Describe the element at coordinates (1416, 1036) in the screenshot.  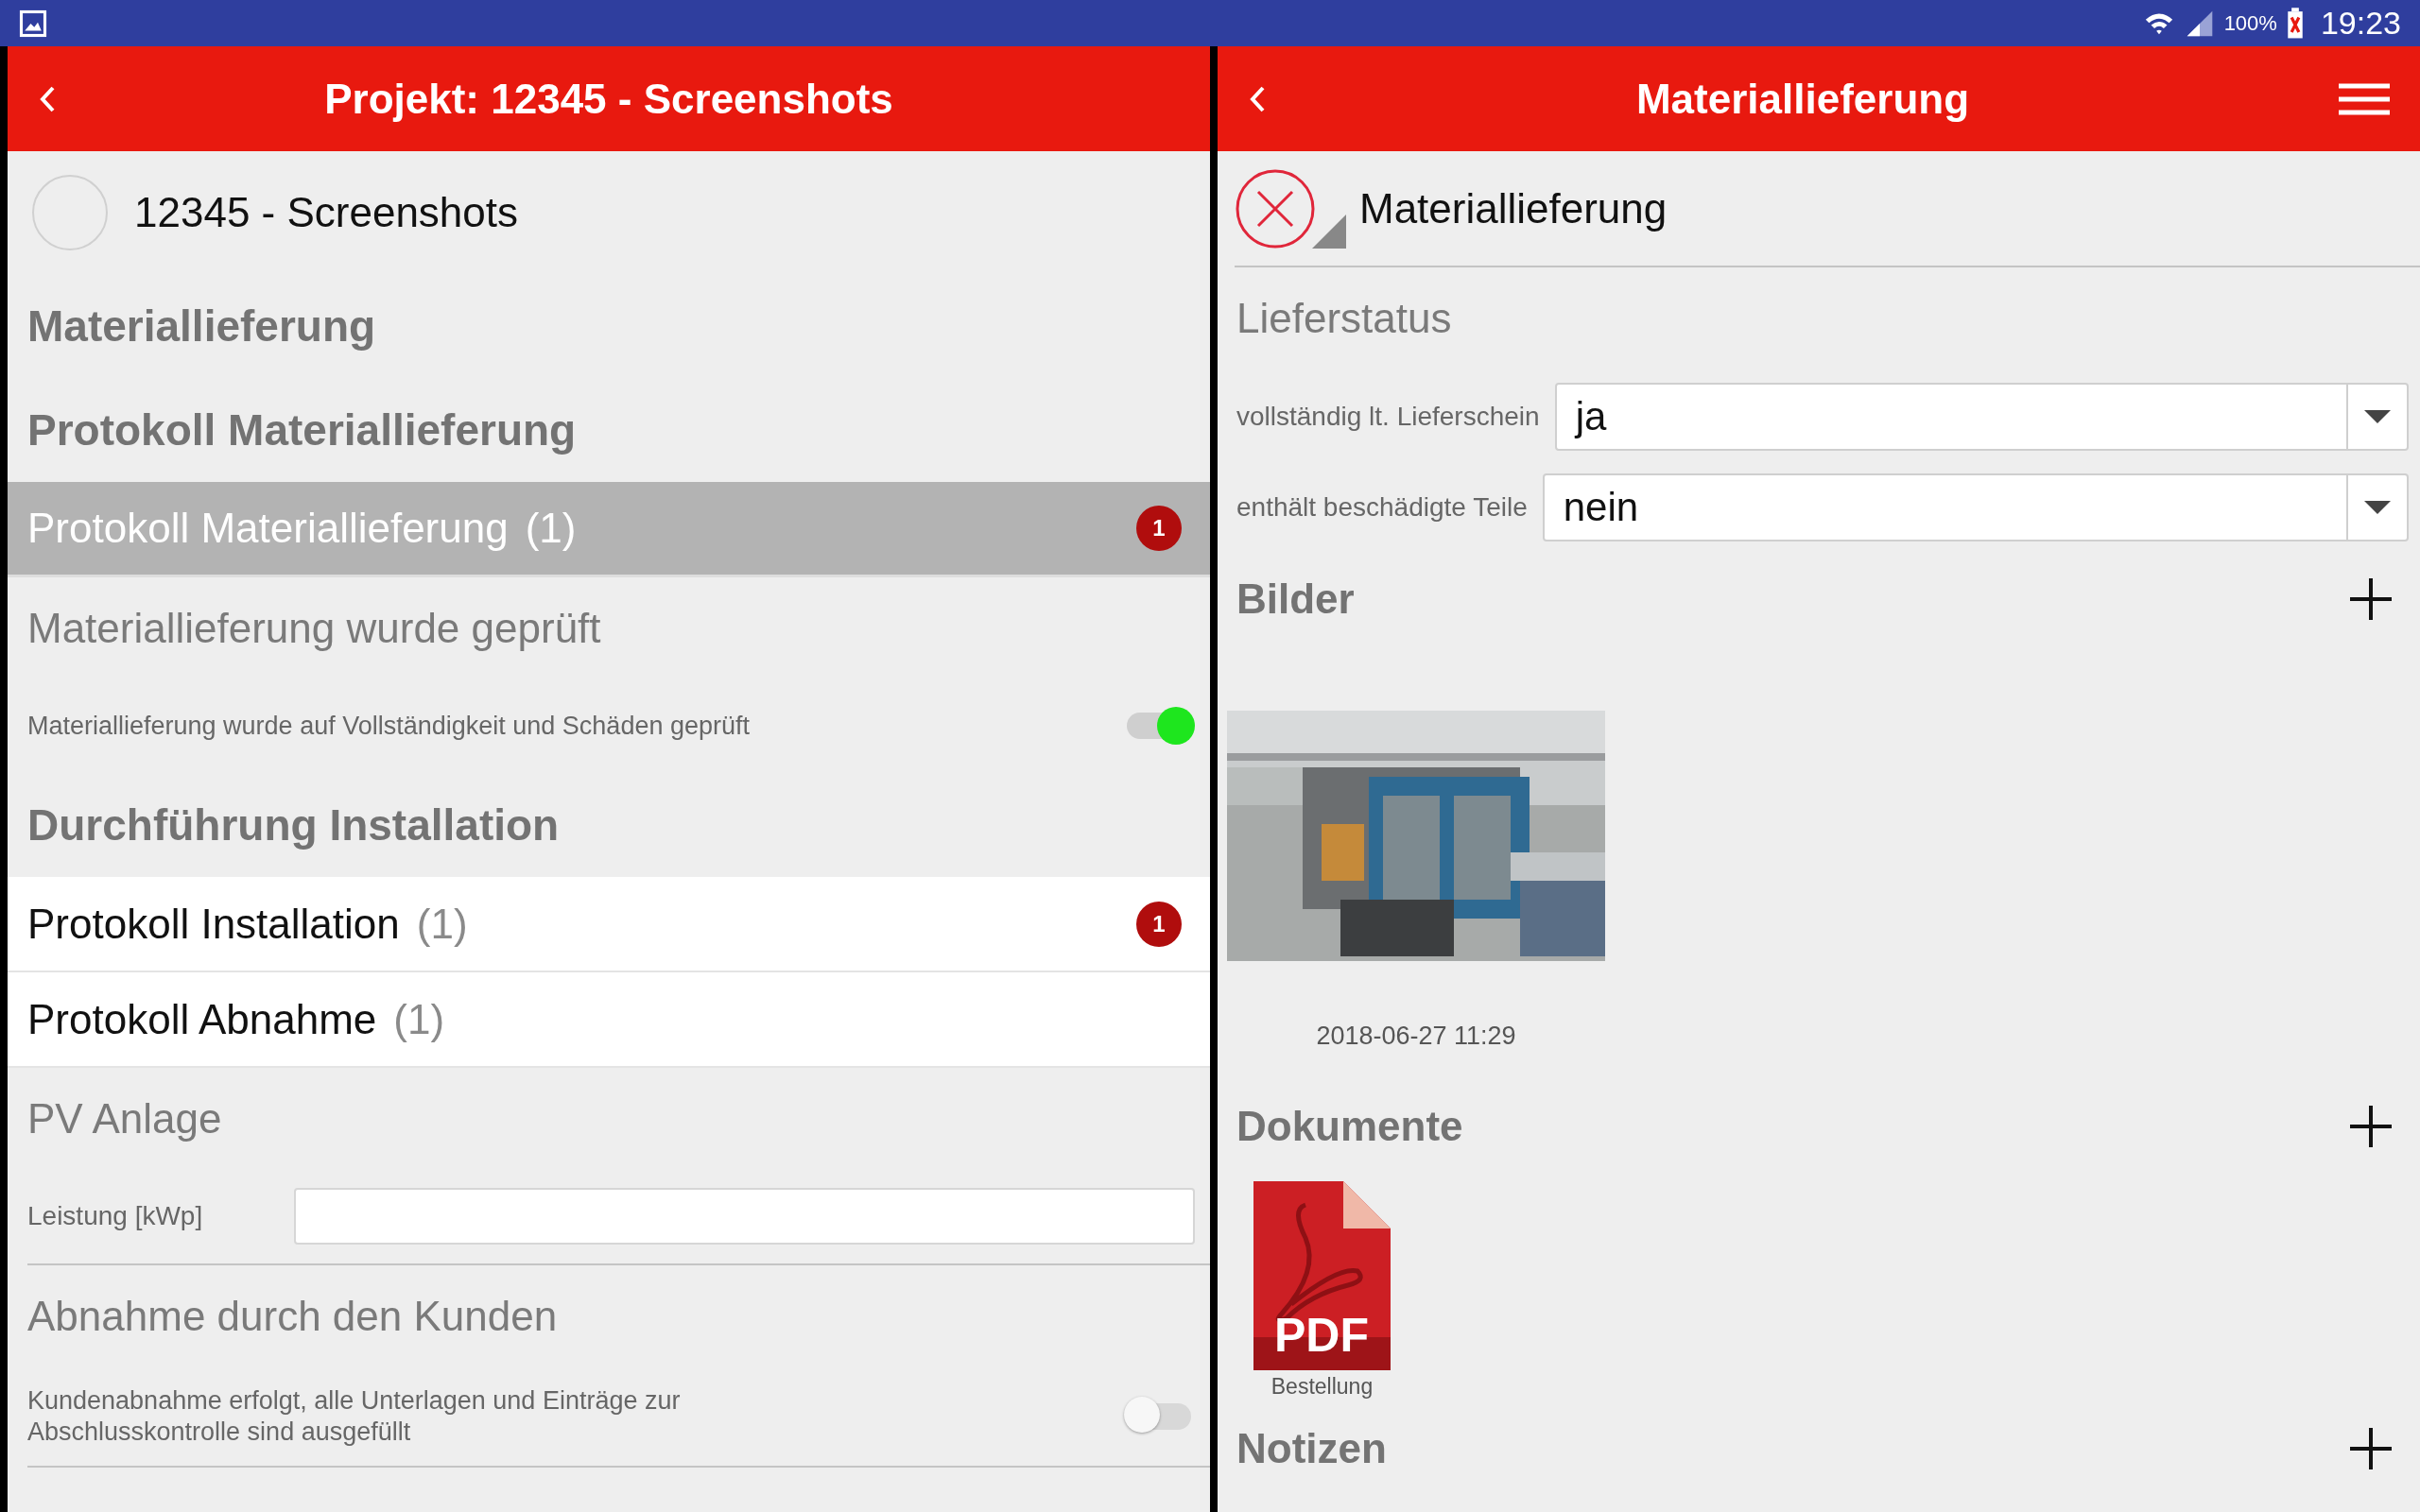
I see `image-date: 2018-06-27 11:29` at that location.